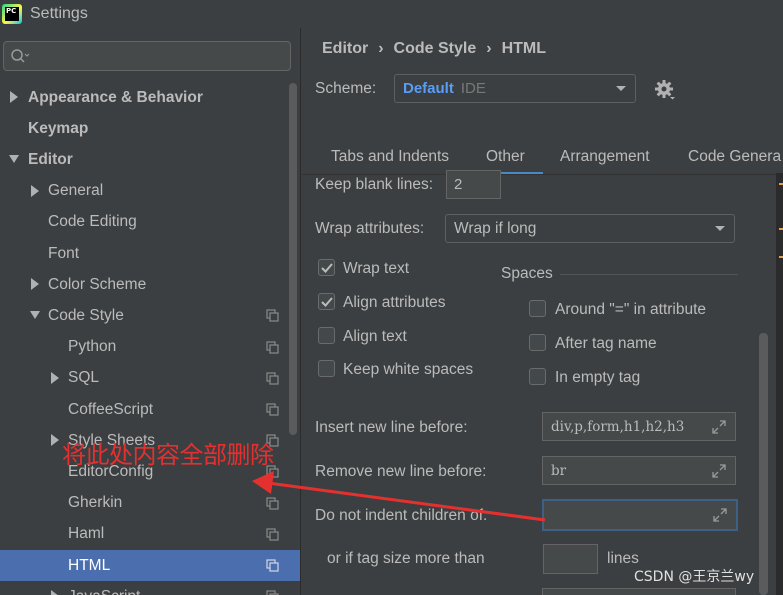 This screenshot has height=595, width=783. I want to click on breadcrumb-item: Code Style, so click(435, 48).